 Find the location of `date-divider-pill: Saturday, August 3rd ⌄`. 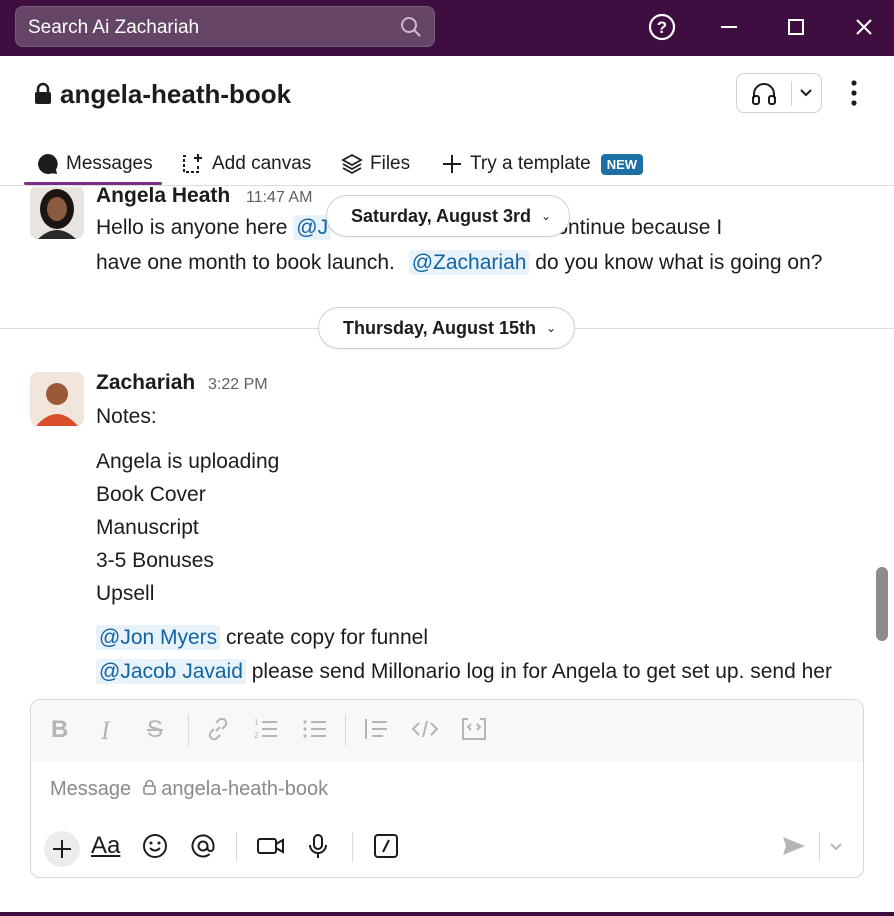

date-divider-pill: Saturday, August 3rd ⌄ is located at coordinates (448, 216).